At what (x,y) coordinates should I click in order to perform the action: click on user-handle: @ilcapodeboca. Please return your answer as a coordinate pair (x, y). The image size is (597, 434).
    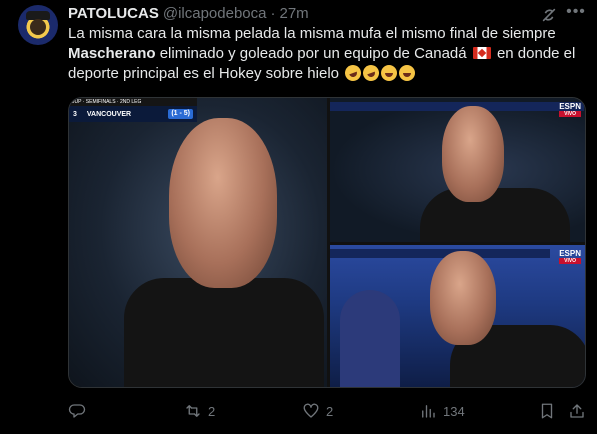
    Looking at the image, I should click on (215, 13).